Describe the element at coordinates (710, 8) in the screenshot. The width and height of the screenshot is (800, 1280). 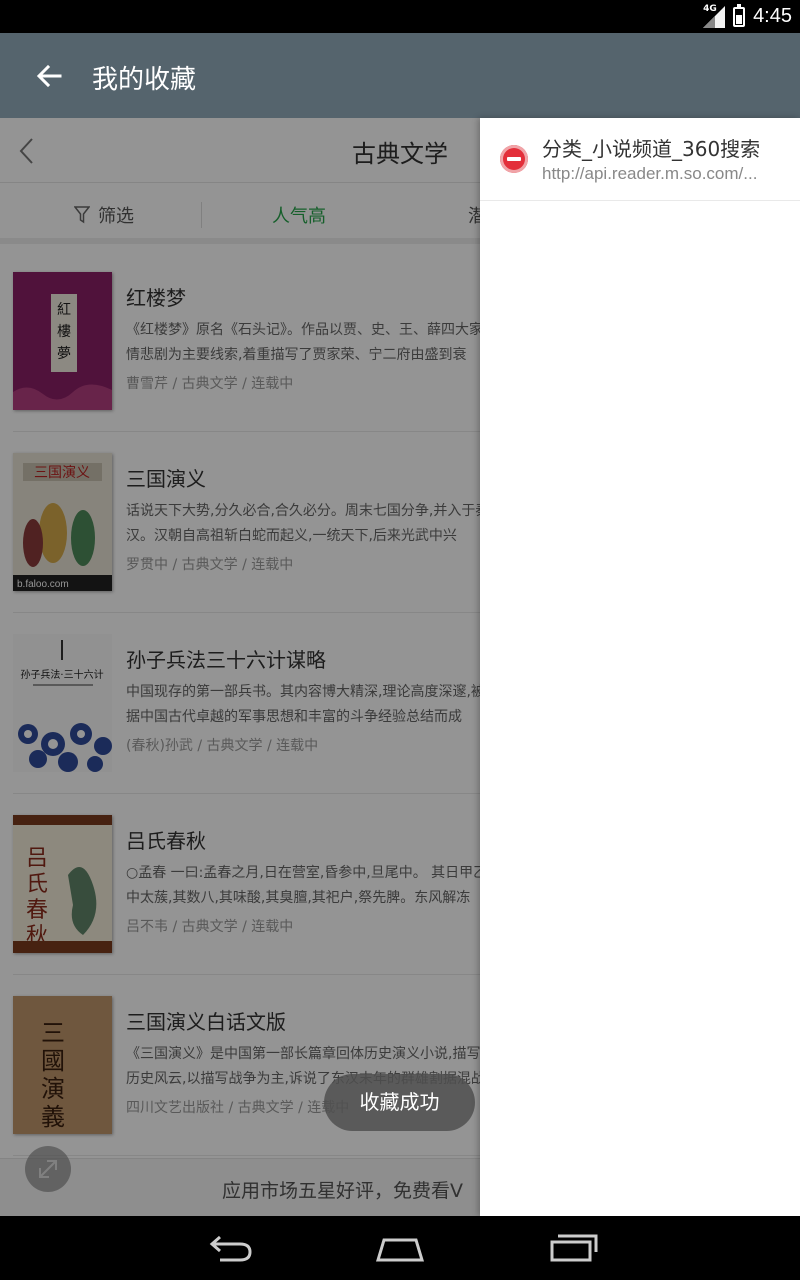
I see `network-type: 4G` at that location.